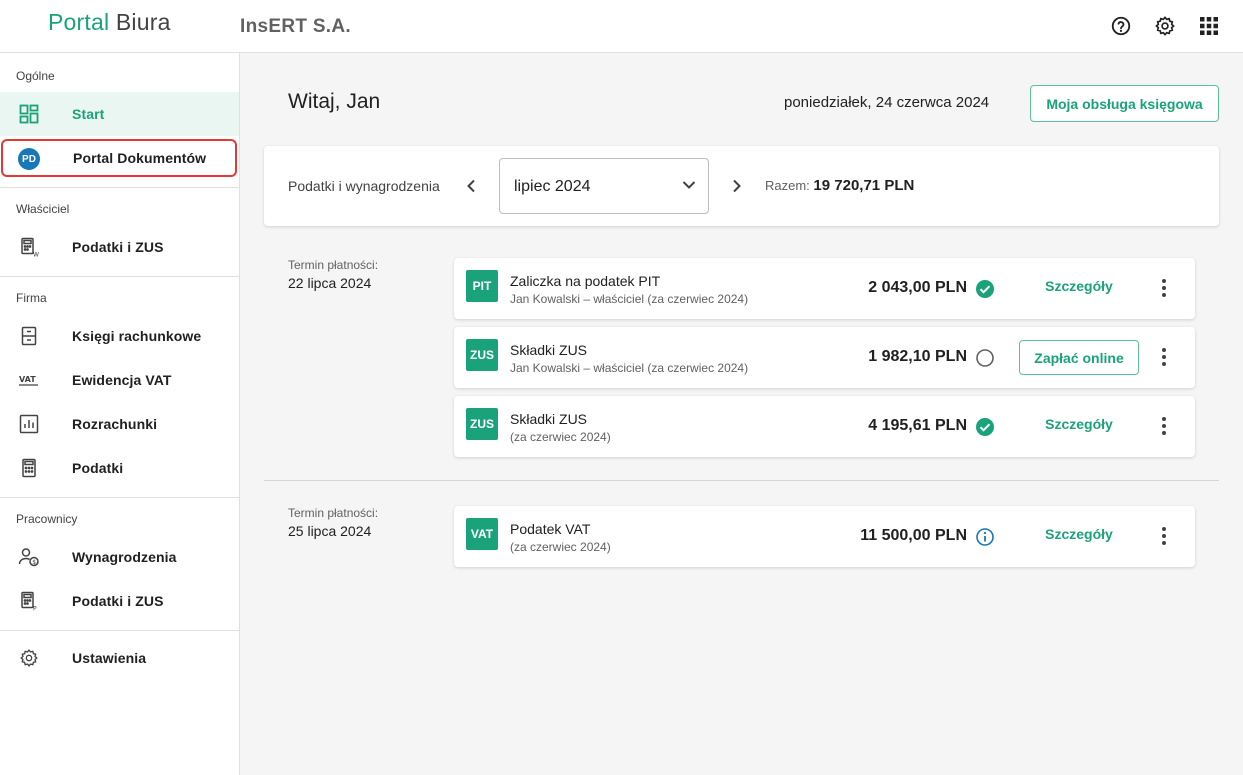 The image size is (1243, 775). Describe the element at coordinates (1121, 26) in the screenshot. I see `help-icon` at that location.